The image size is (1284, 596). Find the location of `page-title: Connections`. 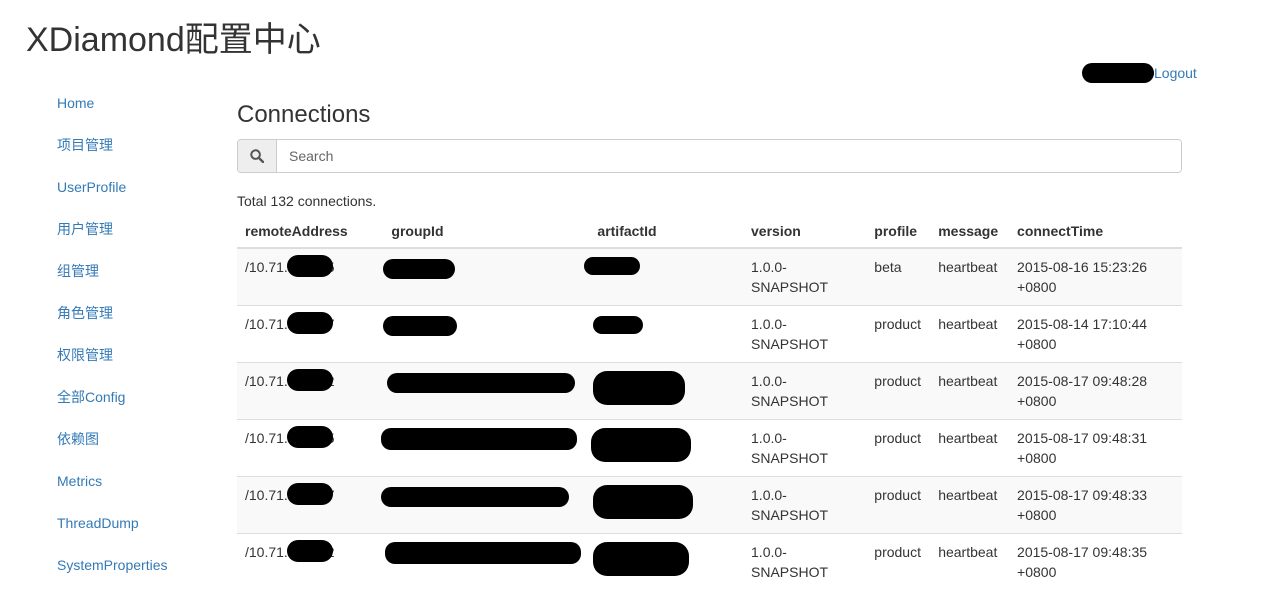

page-title: Connections is located at coordinates (304, 114).